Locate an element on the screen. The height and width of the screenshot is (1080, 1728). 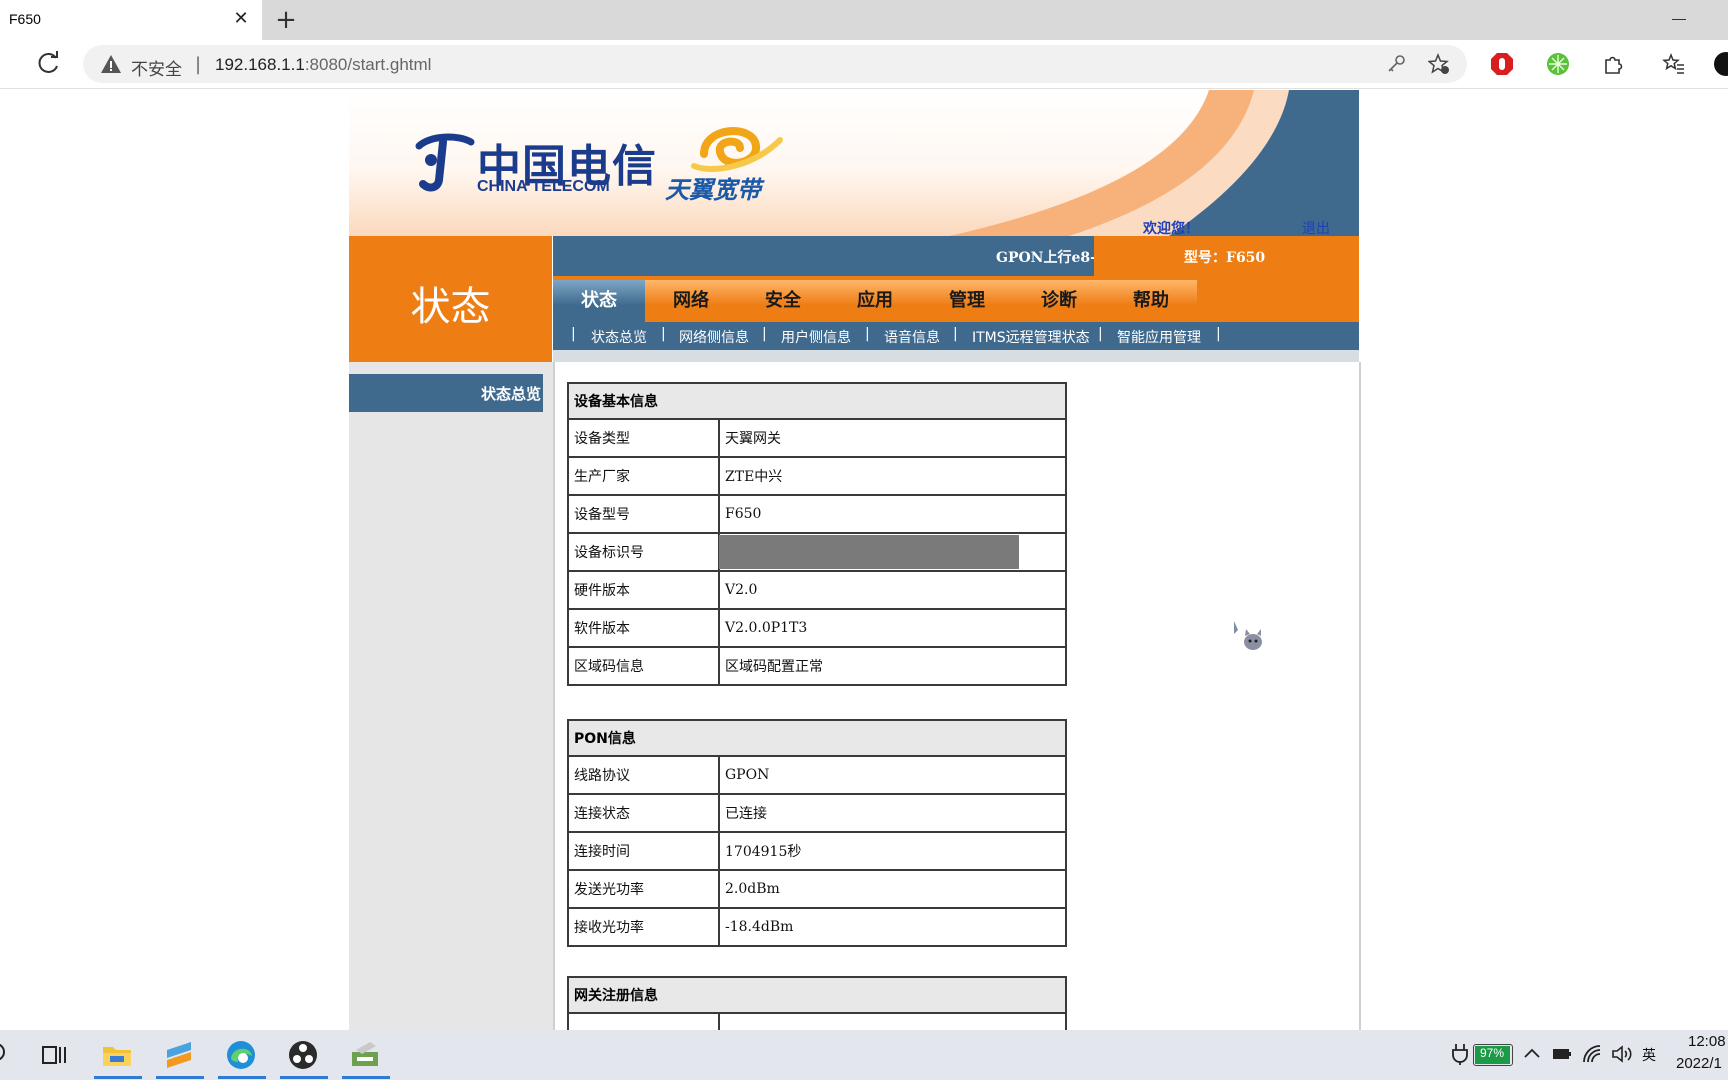
subnav-voice-info: 语音信息 is located at coordinates (912, 337).